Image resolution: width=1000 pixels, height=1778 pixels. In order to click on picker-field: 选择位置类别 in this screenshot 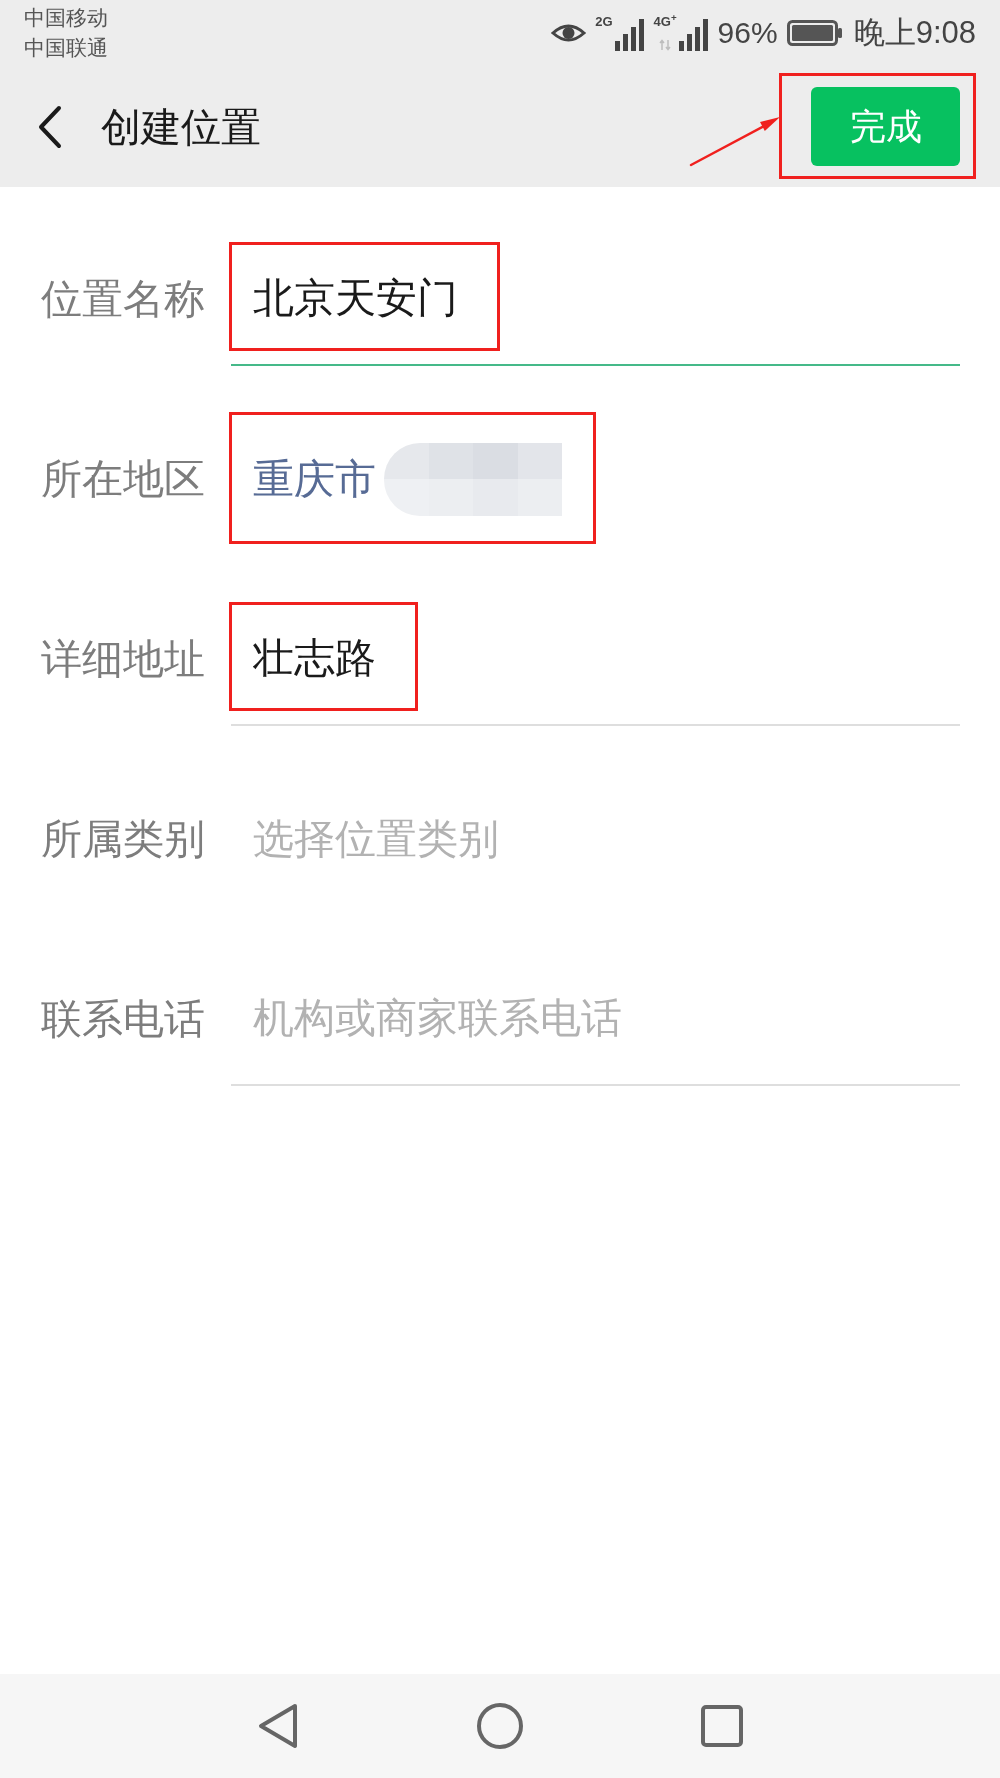, I will do `click(380, 839)`.